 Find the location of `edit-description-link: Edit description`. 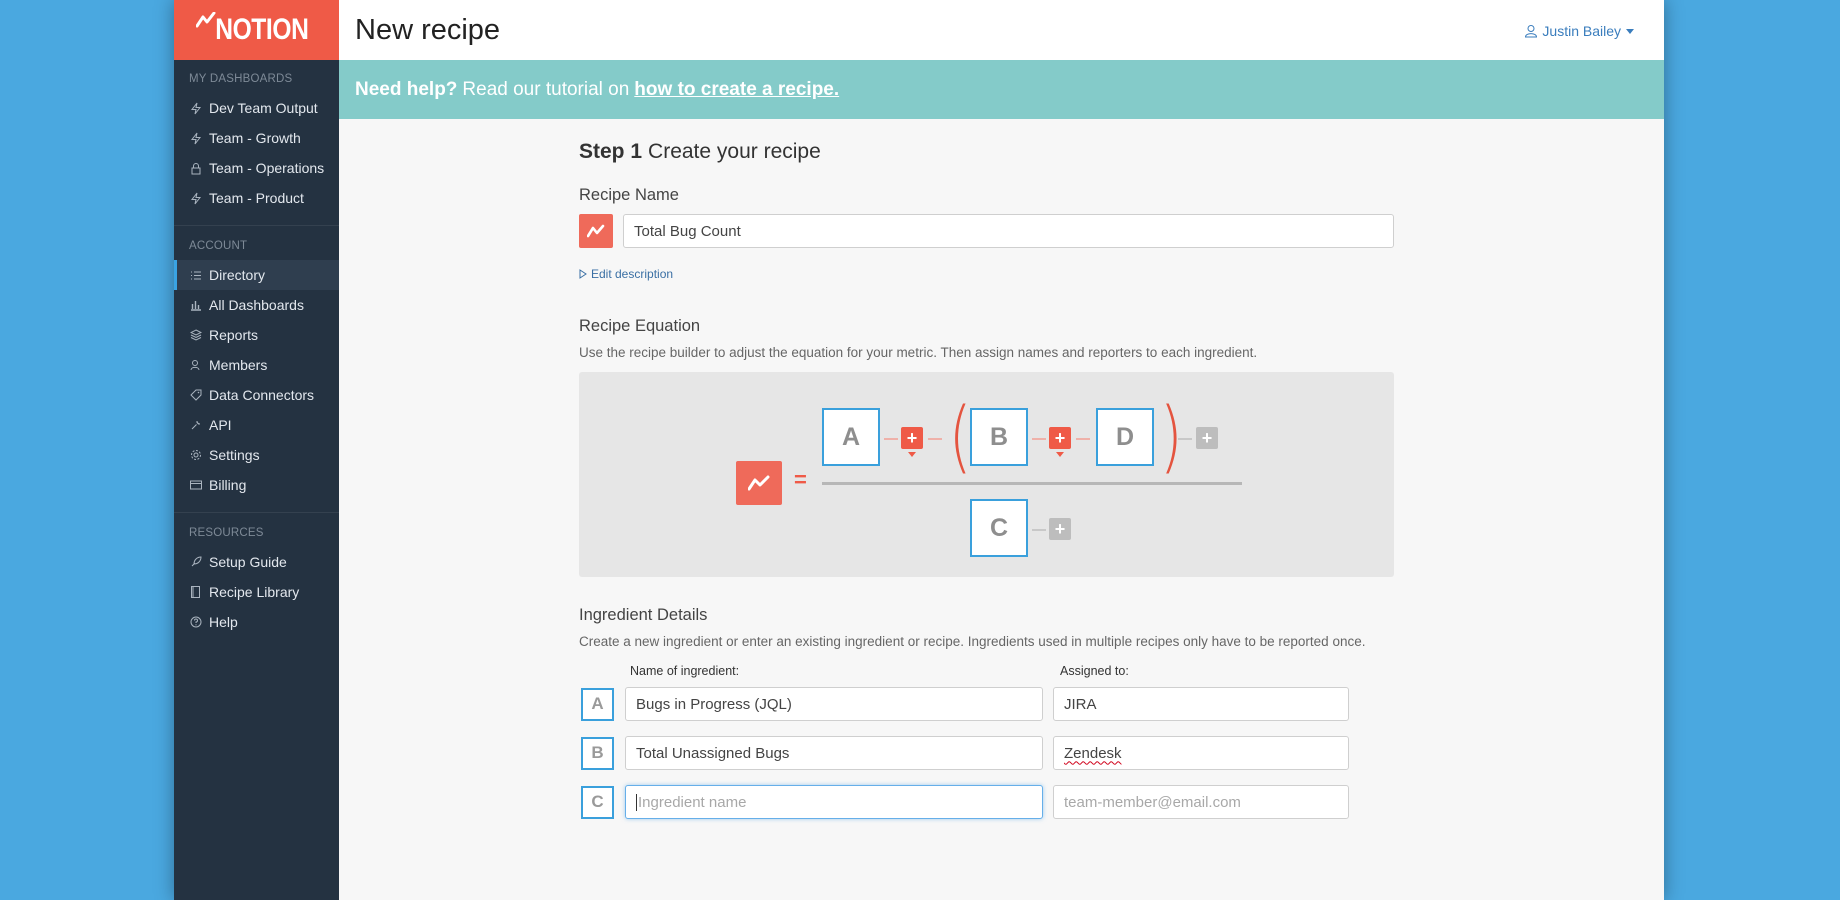

edit-description-link: Edit description is located at coordinates (986, 274).